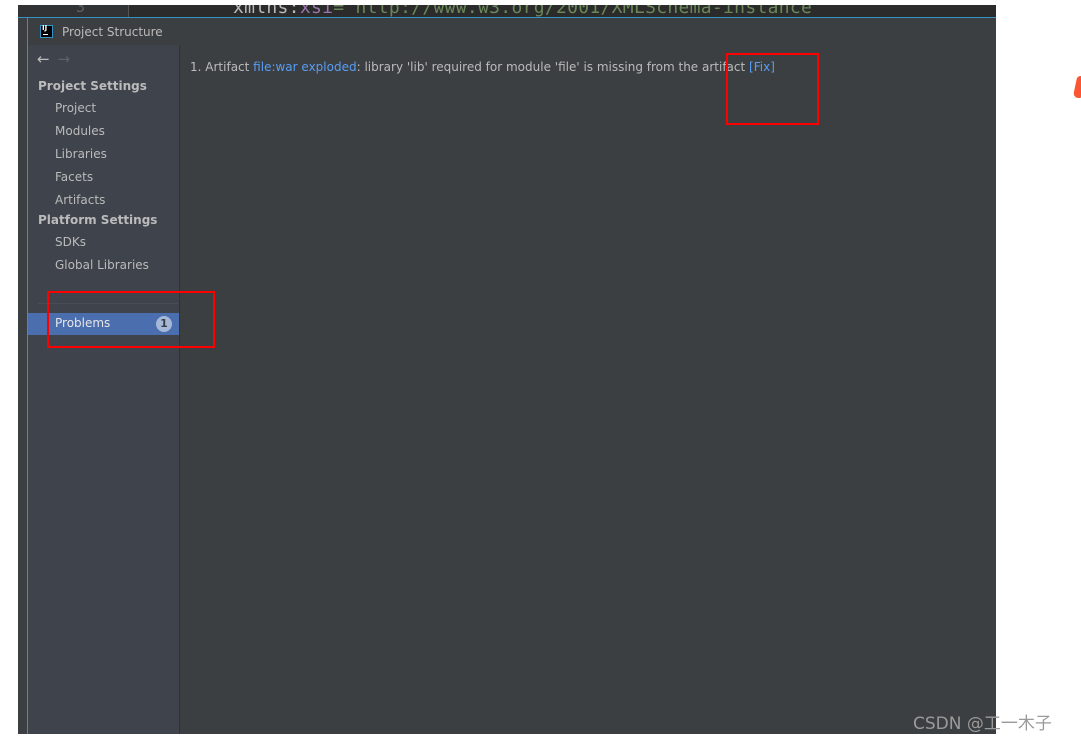 The width and height of the screenshot is (1081, 739). I want to click on problem-index: 1., so click(196, 67).